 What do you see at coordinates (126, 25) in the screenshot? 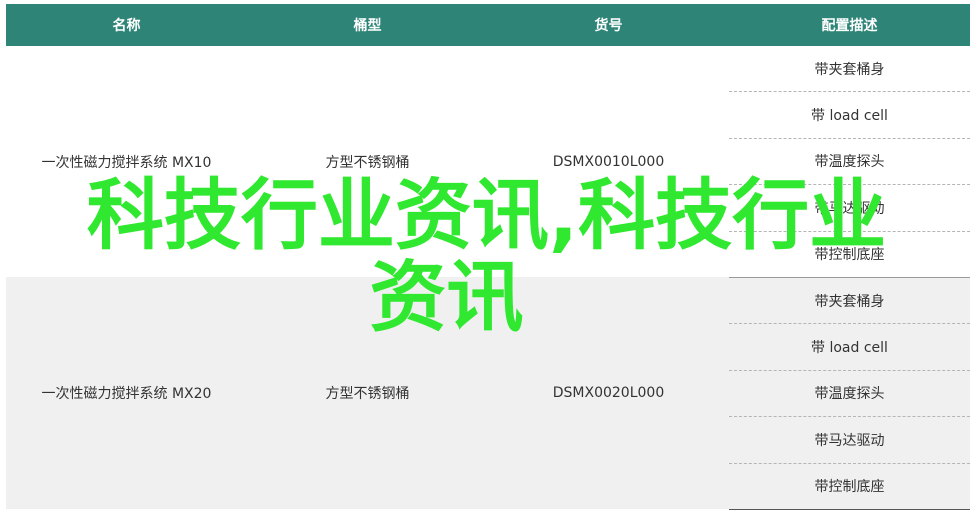
I see `header-name: 名称` at bounding box center [126, 25].